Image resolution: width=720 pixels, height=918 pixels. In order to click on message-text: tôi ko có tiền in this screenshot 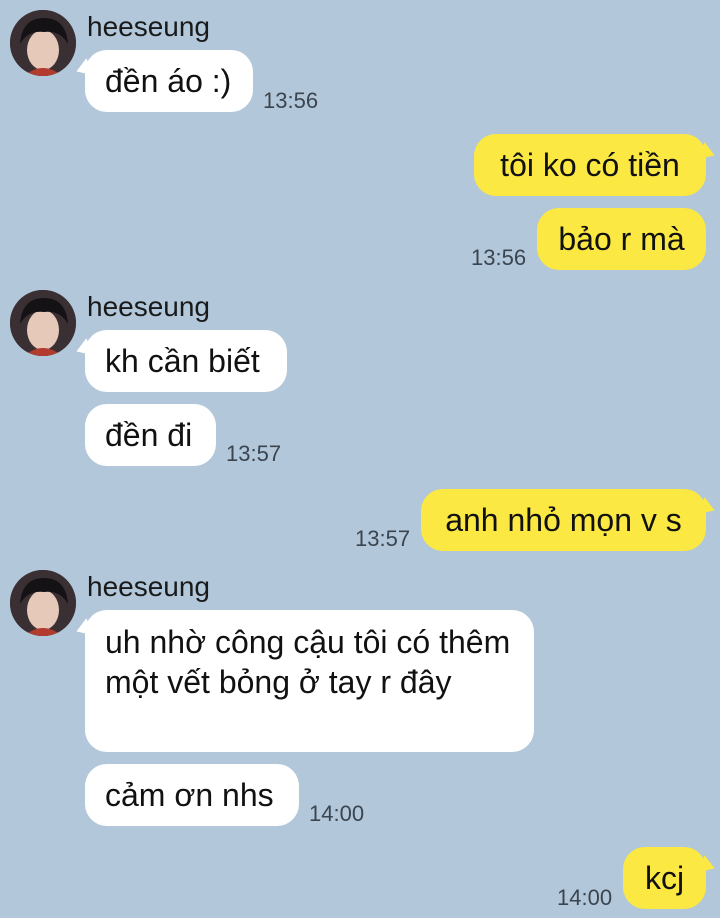, I will do `click(590, 165)`.